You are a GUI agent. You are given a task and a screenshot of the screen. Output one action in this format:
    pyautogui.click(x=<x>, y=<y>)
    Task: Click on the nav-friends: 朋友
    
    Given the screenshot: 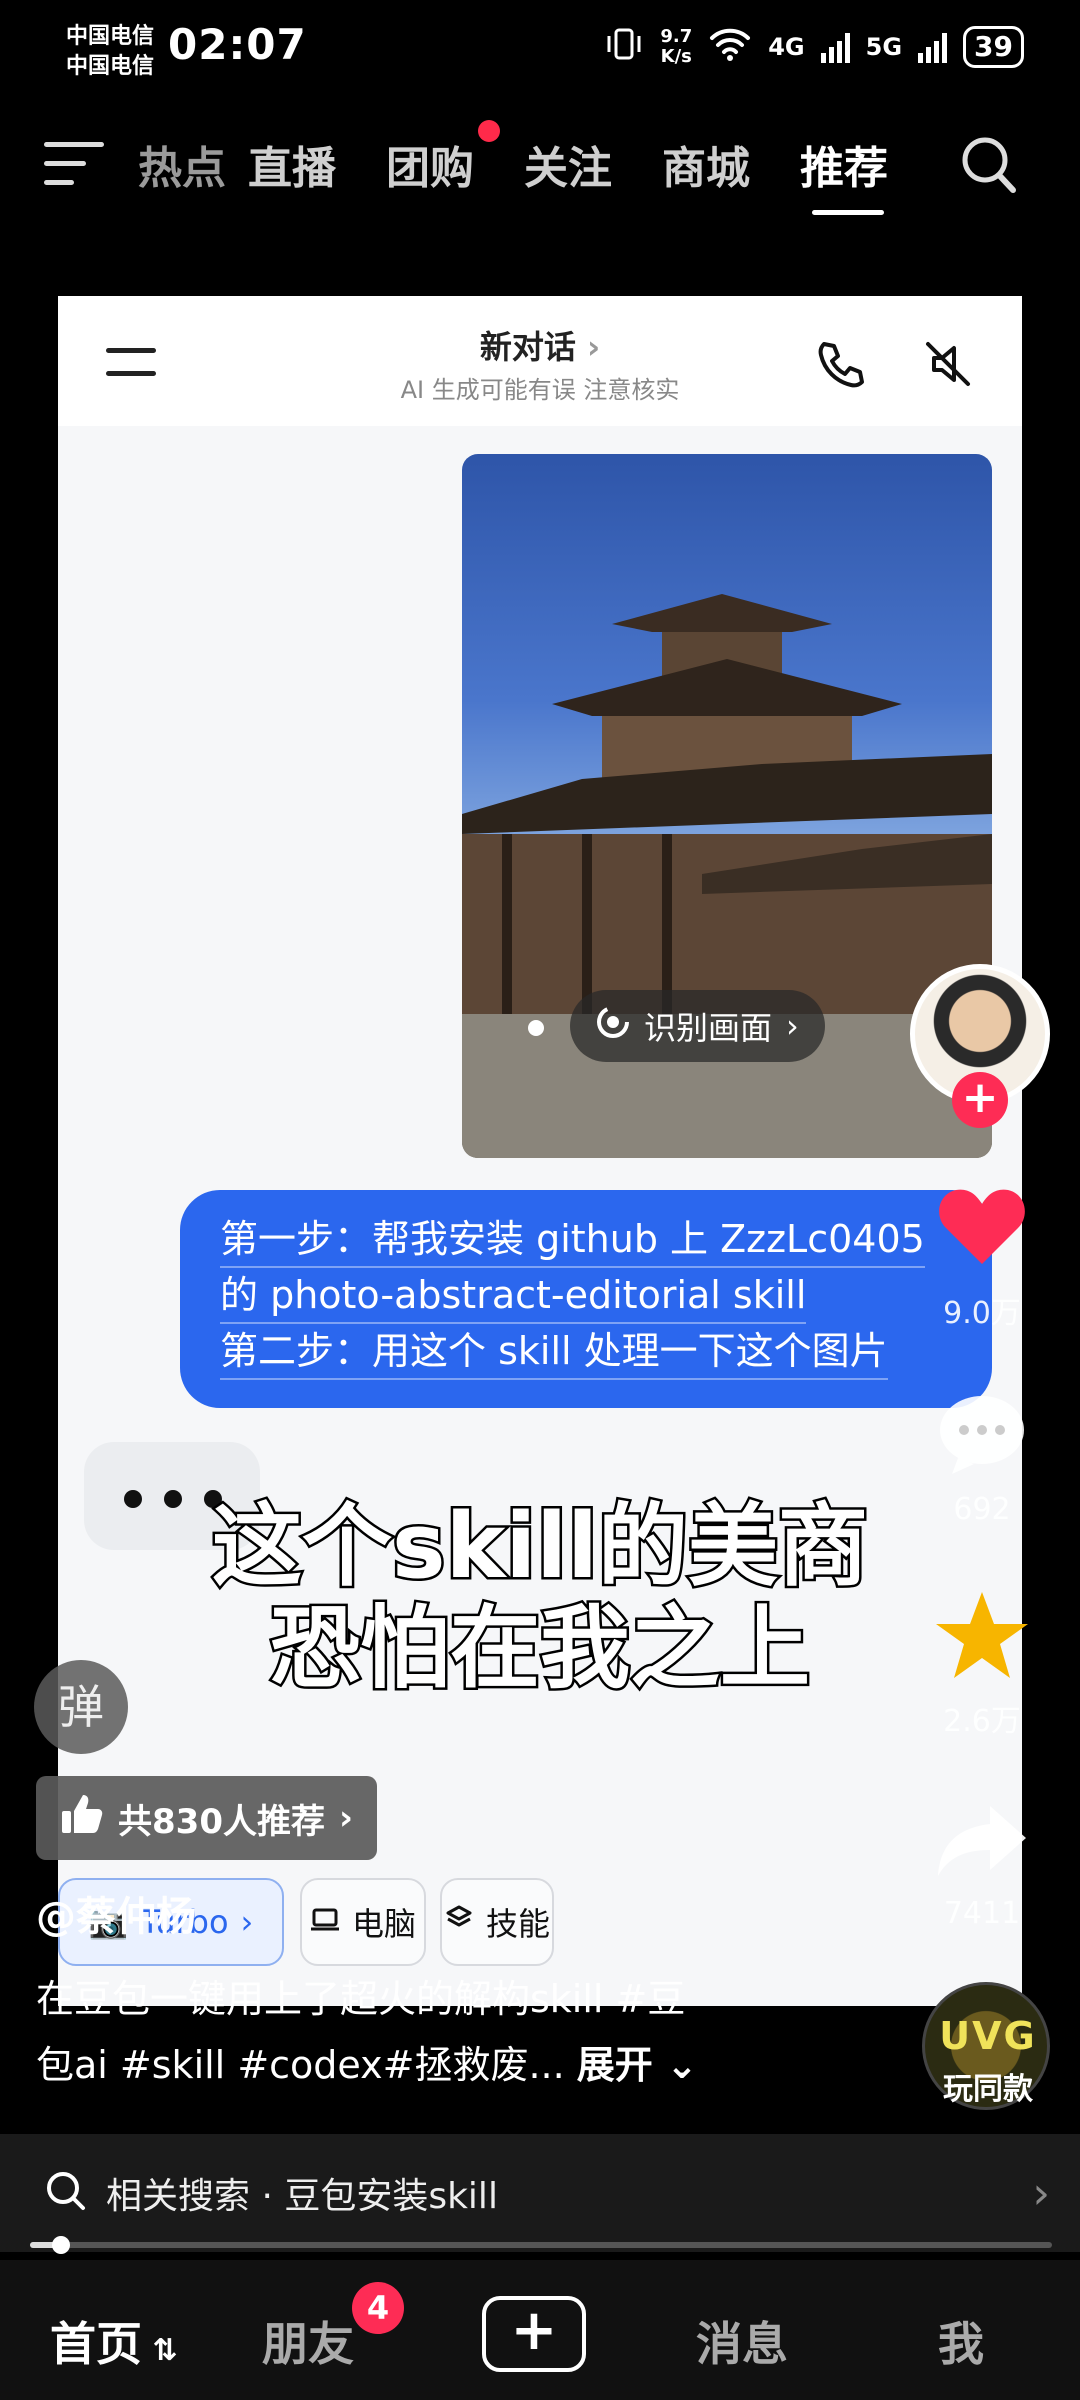 What is the action you would take?
    pyautogui.click(x=308, y=2341)
    